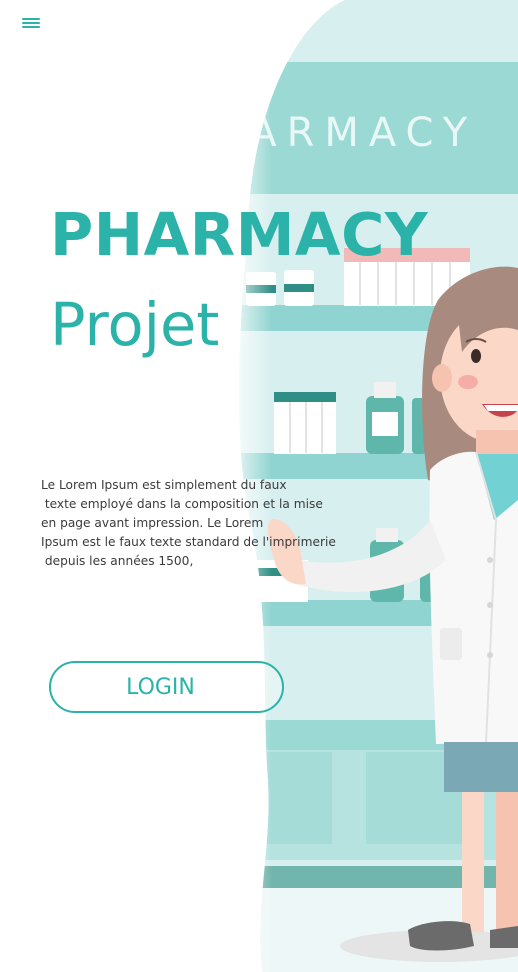 This screenshot has width=518, height=972. Describe the element at coordinates (31, 19) in the screenshot. I see `menu-icon-bar-top` at that location.